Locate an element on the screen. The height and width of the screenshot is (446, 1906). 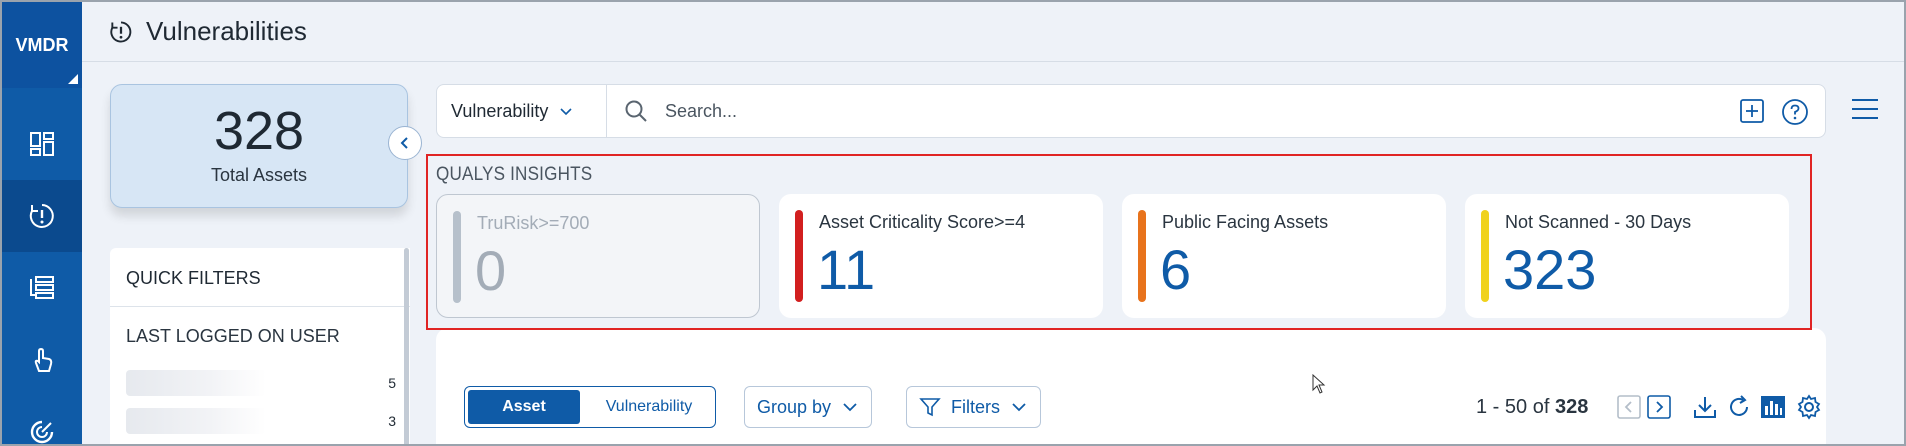
nav-scan is located at coordinates (42, 420).